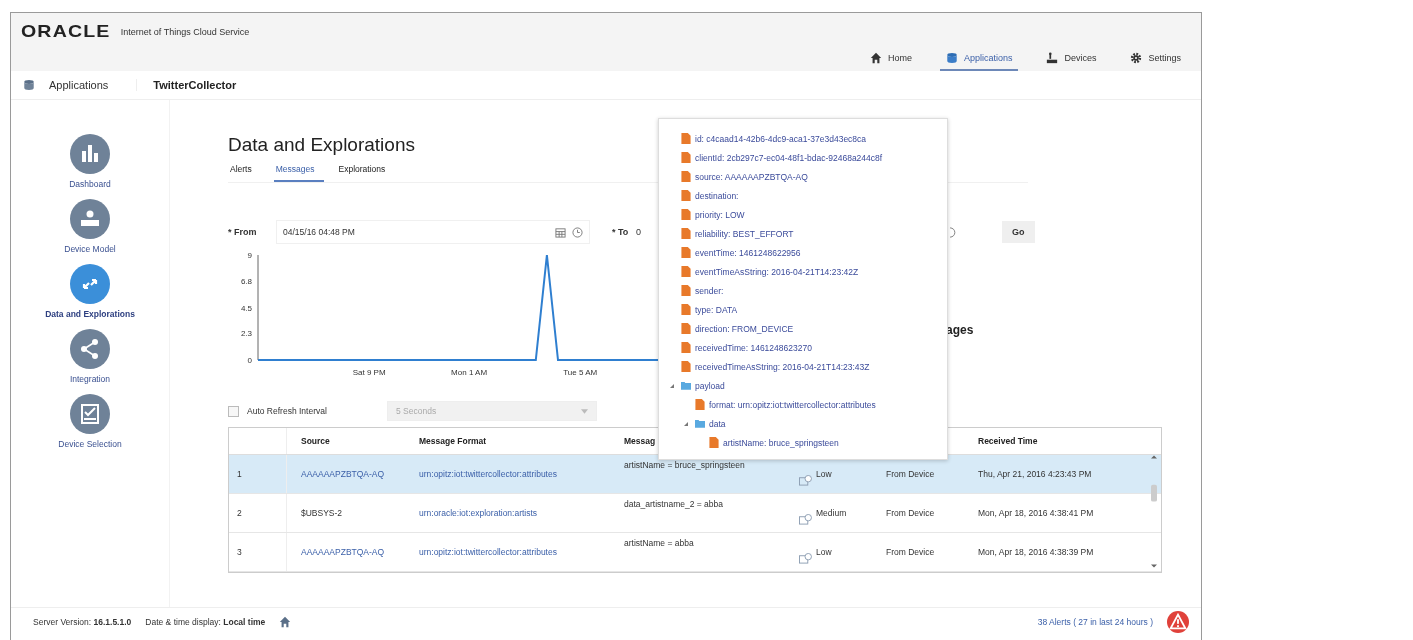 Image resolution: width=1413 pixels, height=640 pixels. I want to click on row-number: 2, so click(258, 513).